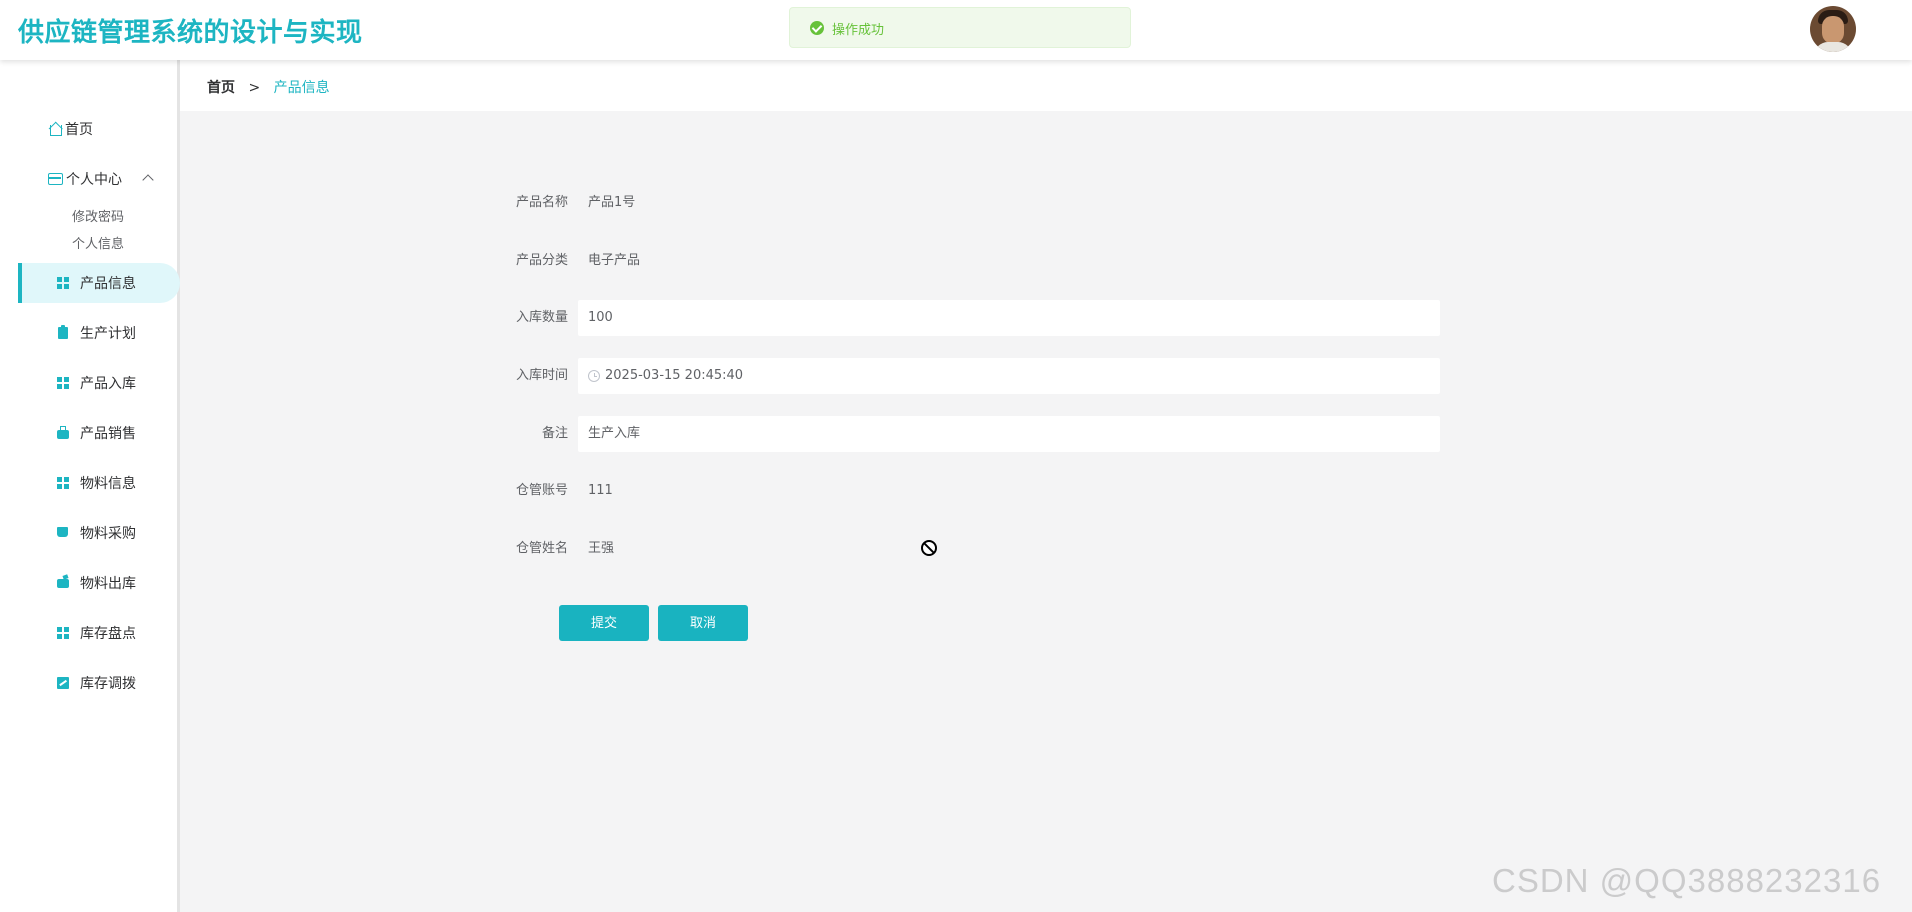 Image resolution: width=1912 pixels, height=912 pixels. I want to click on sidebar-item-product-inbound: 产品入库, so click(90, 383).